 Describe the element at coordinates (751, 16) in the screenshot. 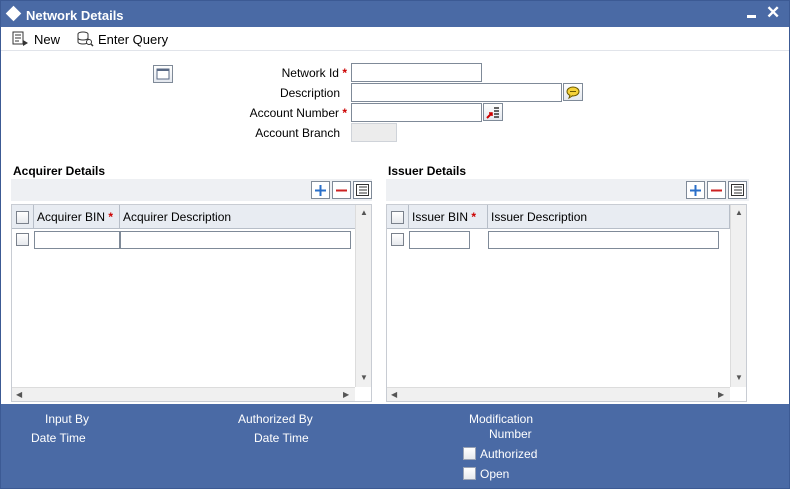

I see `minimize-icon` at that location.